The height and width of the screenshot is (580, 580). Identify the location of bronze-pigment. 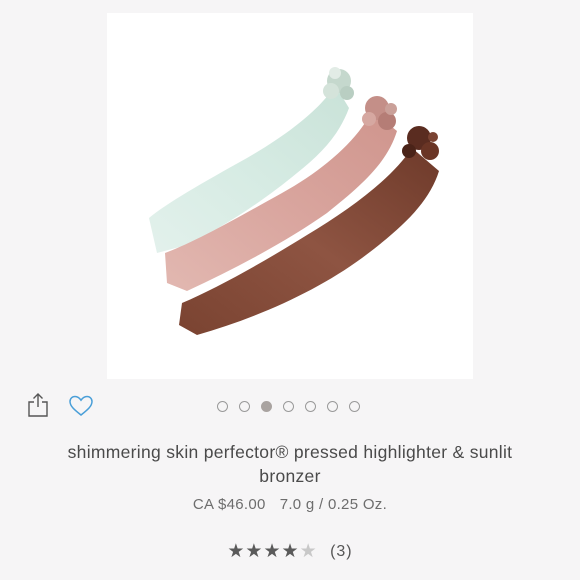
(420, 143).